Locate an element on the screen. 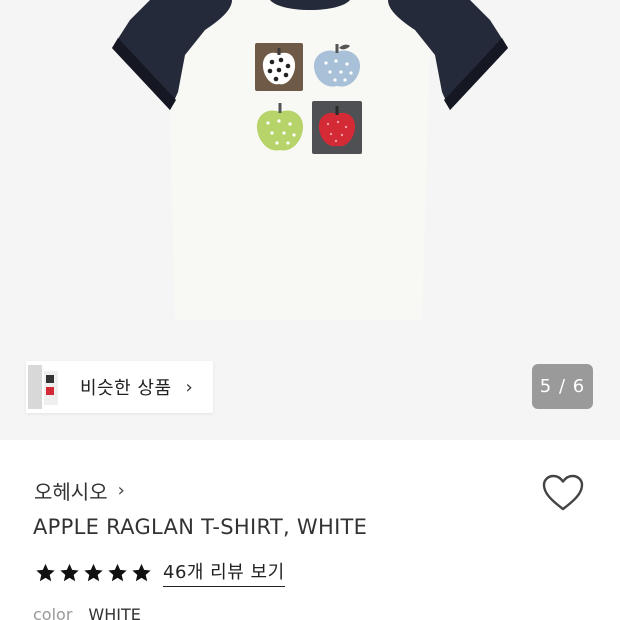 This screenshot has width=620, height=620. reviews-link: 46개 리뷰 보기 is located at coordinates (224, 572).